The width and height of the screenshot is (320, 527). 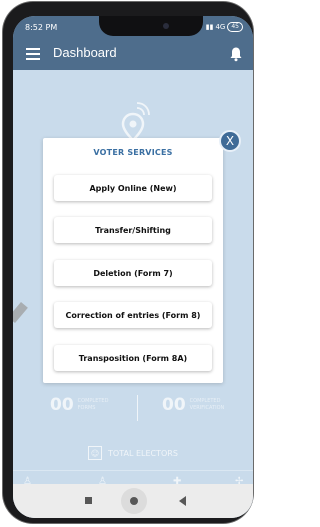 I want to click on status-time: 8:52 PM, so click(x=41, y=27).